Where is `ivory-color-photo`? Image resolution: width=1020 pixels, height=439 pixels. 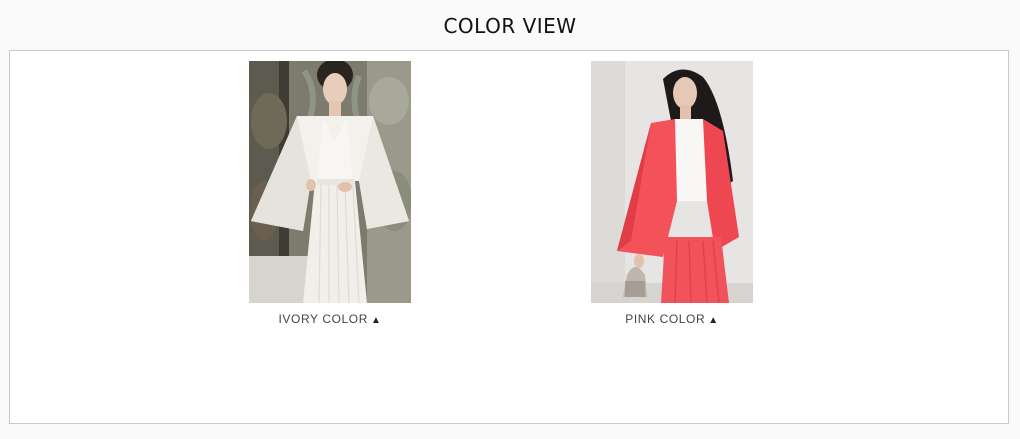
ivory-color-photo is located at coordinates (330, 182).